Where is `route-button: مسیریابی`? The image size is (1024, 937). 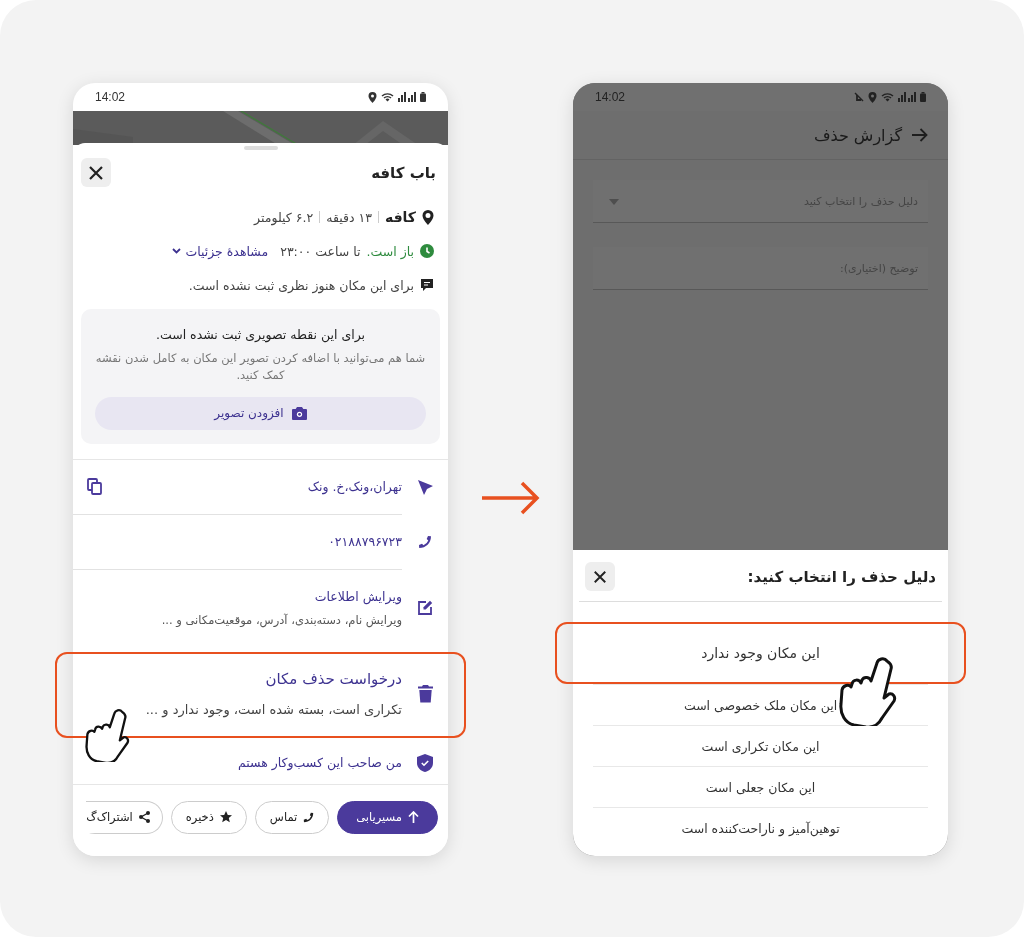
route-button: مسیریابی is located at coordinates (387, 817).